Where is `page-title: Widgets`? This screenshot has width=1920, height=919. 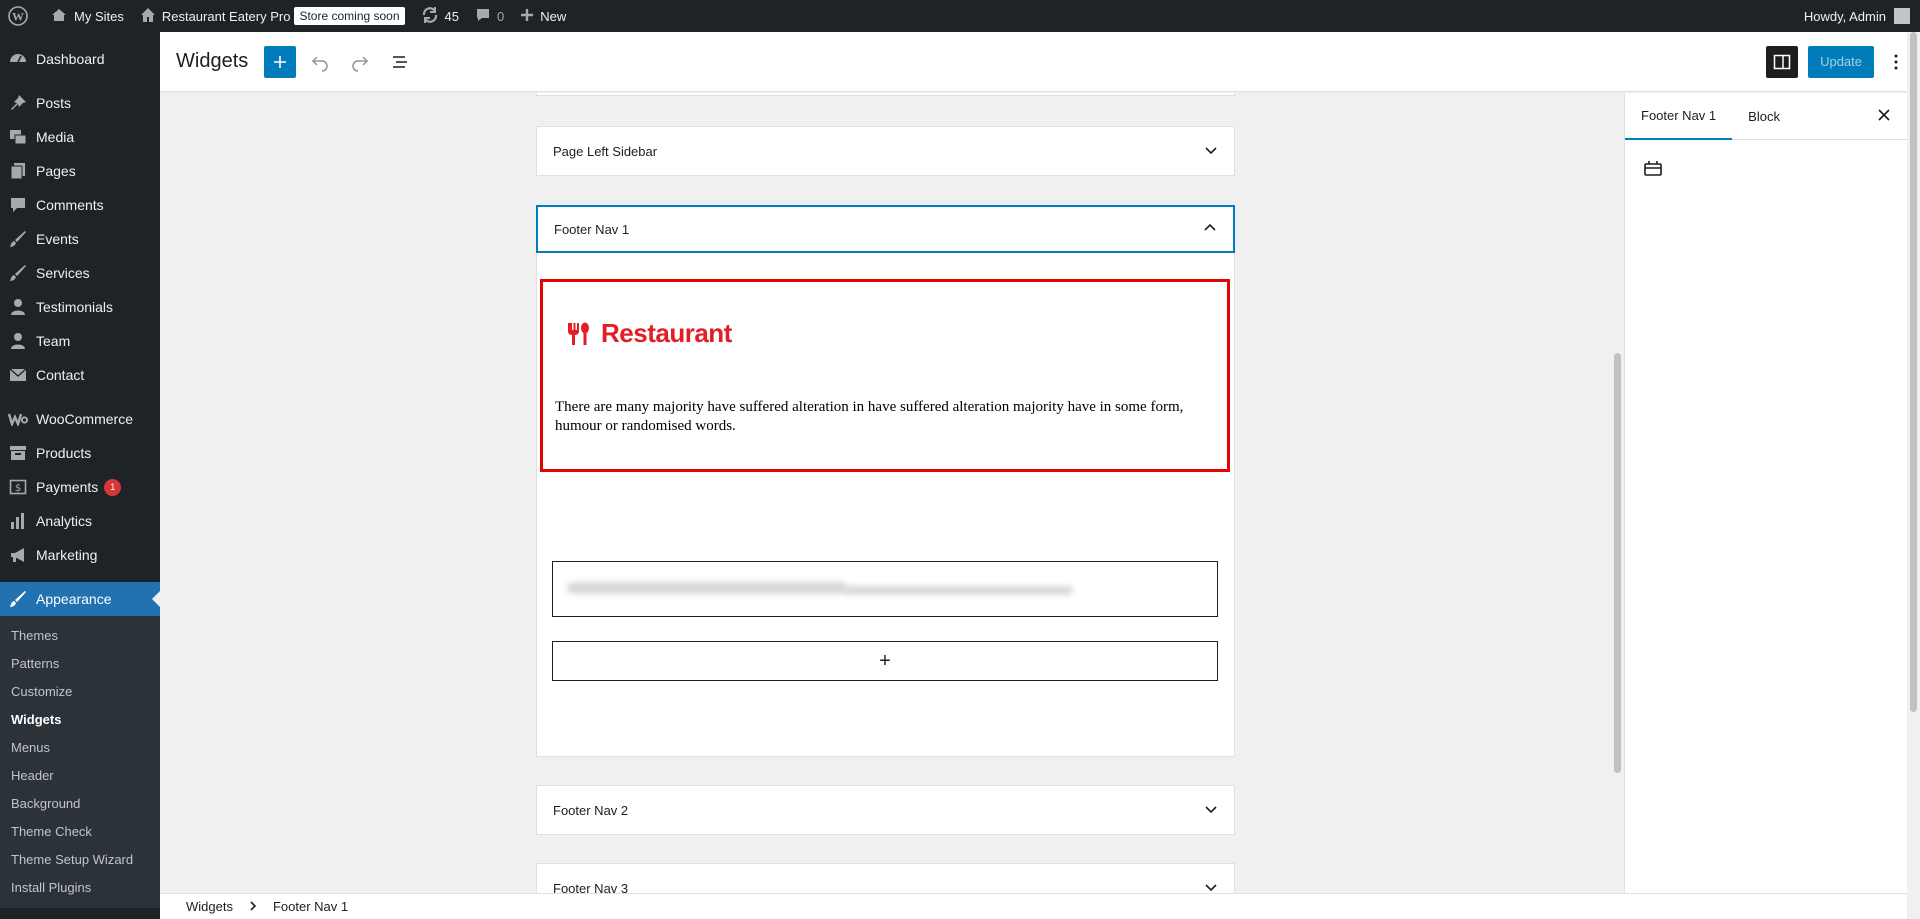
page-title: Widgets is located at coordinates (212, 61).